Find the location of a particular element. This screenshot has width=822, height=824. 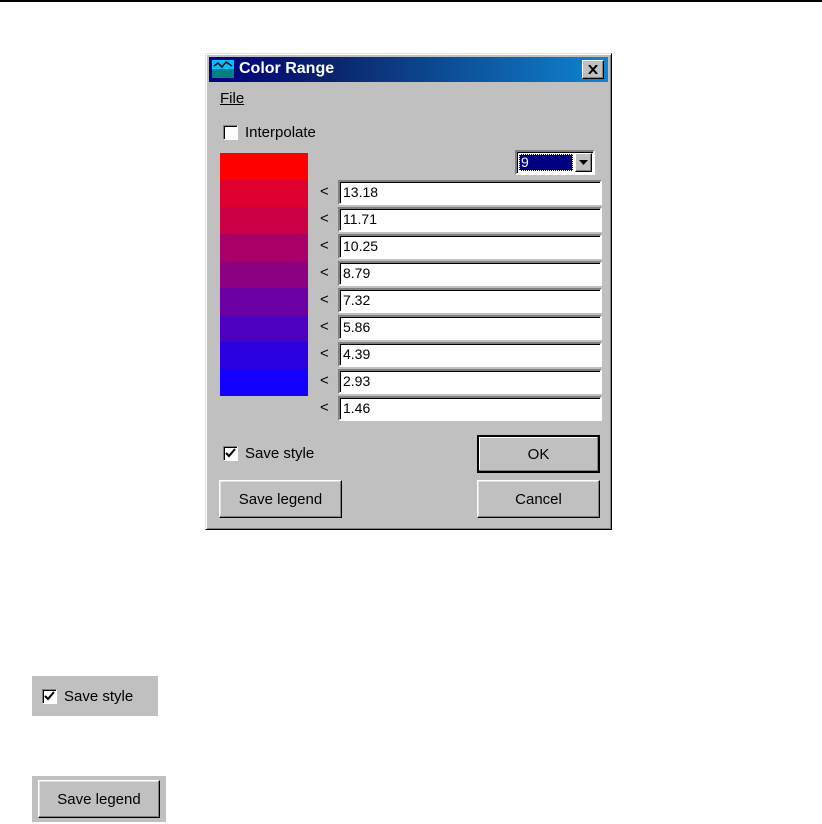

range-row: <1.46 is located at coordinates (461, 409).